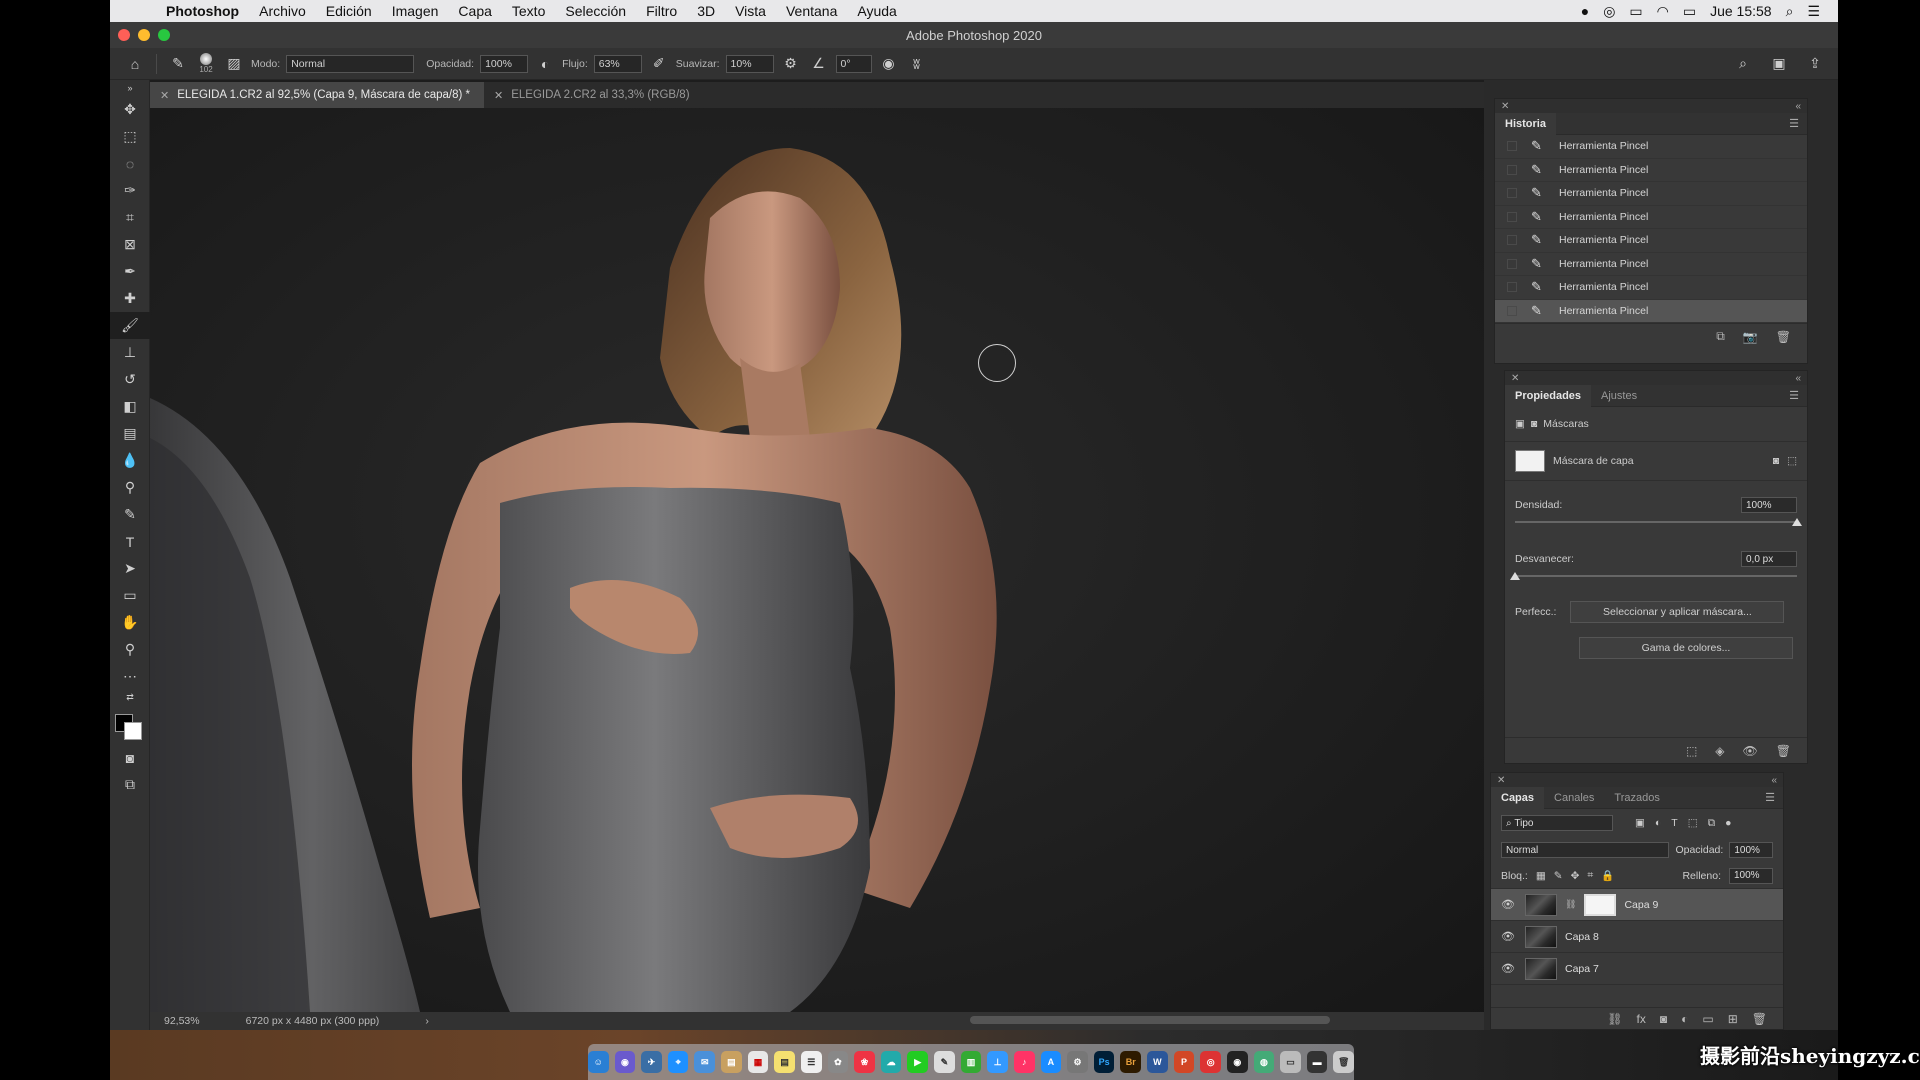 This screenshot has width=1920, height=1080. Describe the element at coordinates (1317, 1062) in the screenshot. I see `screen-icon: ▬` at that location.